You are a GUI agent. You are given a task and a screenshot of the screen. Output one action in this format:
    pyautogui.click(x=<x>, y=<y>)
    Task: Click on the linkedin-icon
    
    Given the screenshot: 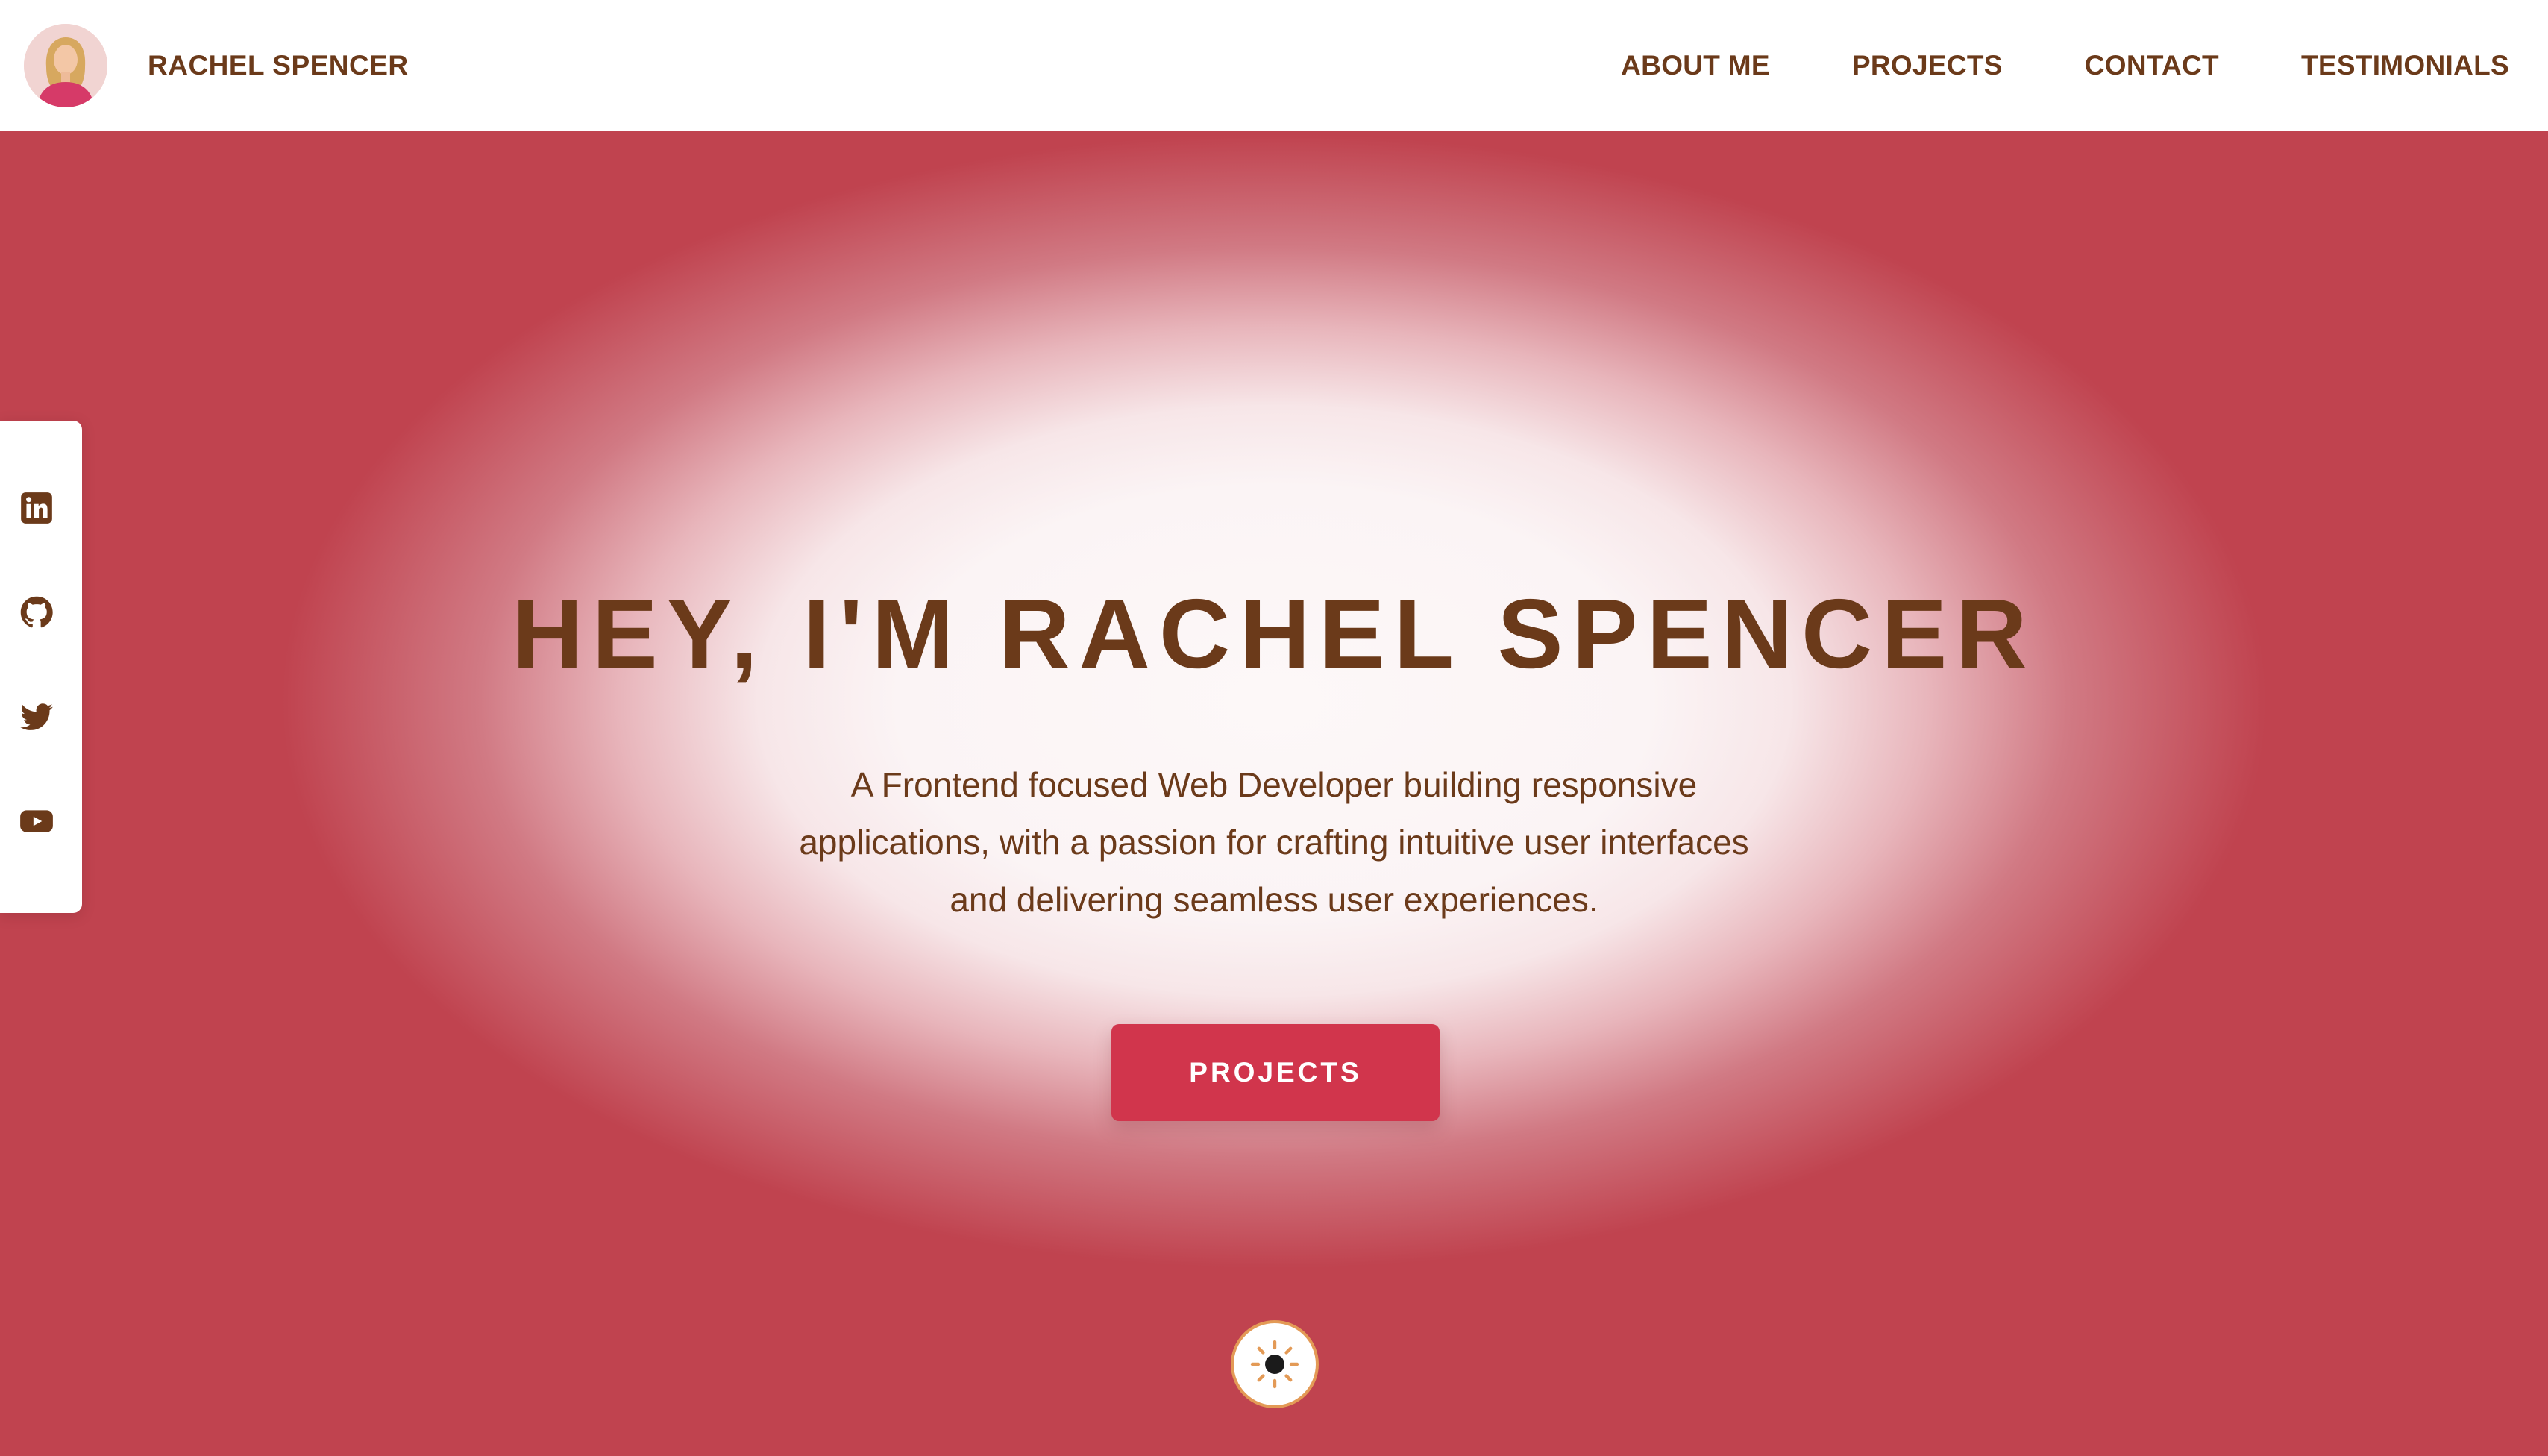 What is the action you would take?
    pyautogui.click(x=36, y=508)
    